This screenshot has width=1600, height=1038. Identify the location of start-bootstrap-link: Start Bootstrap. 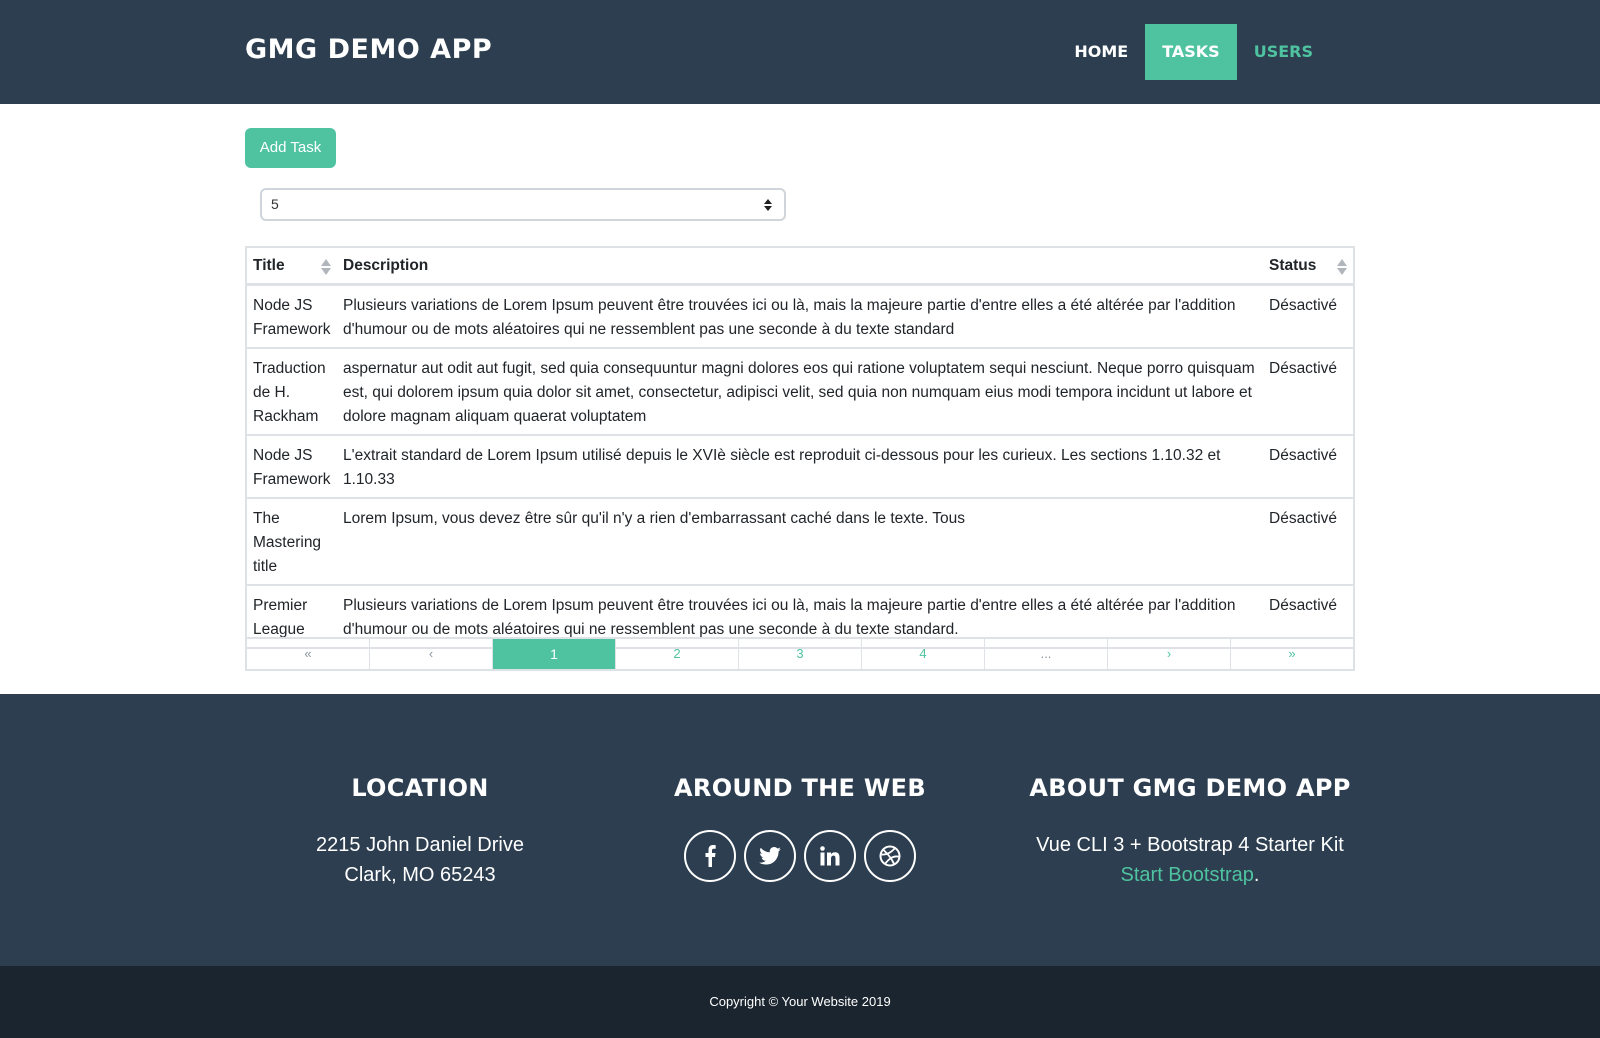
(1187, 875).